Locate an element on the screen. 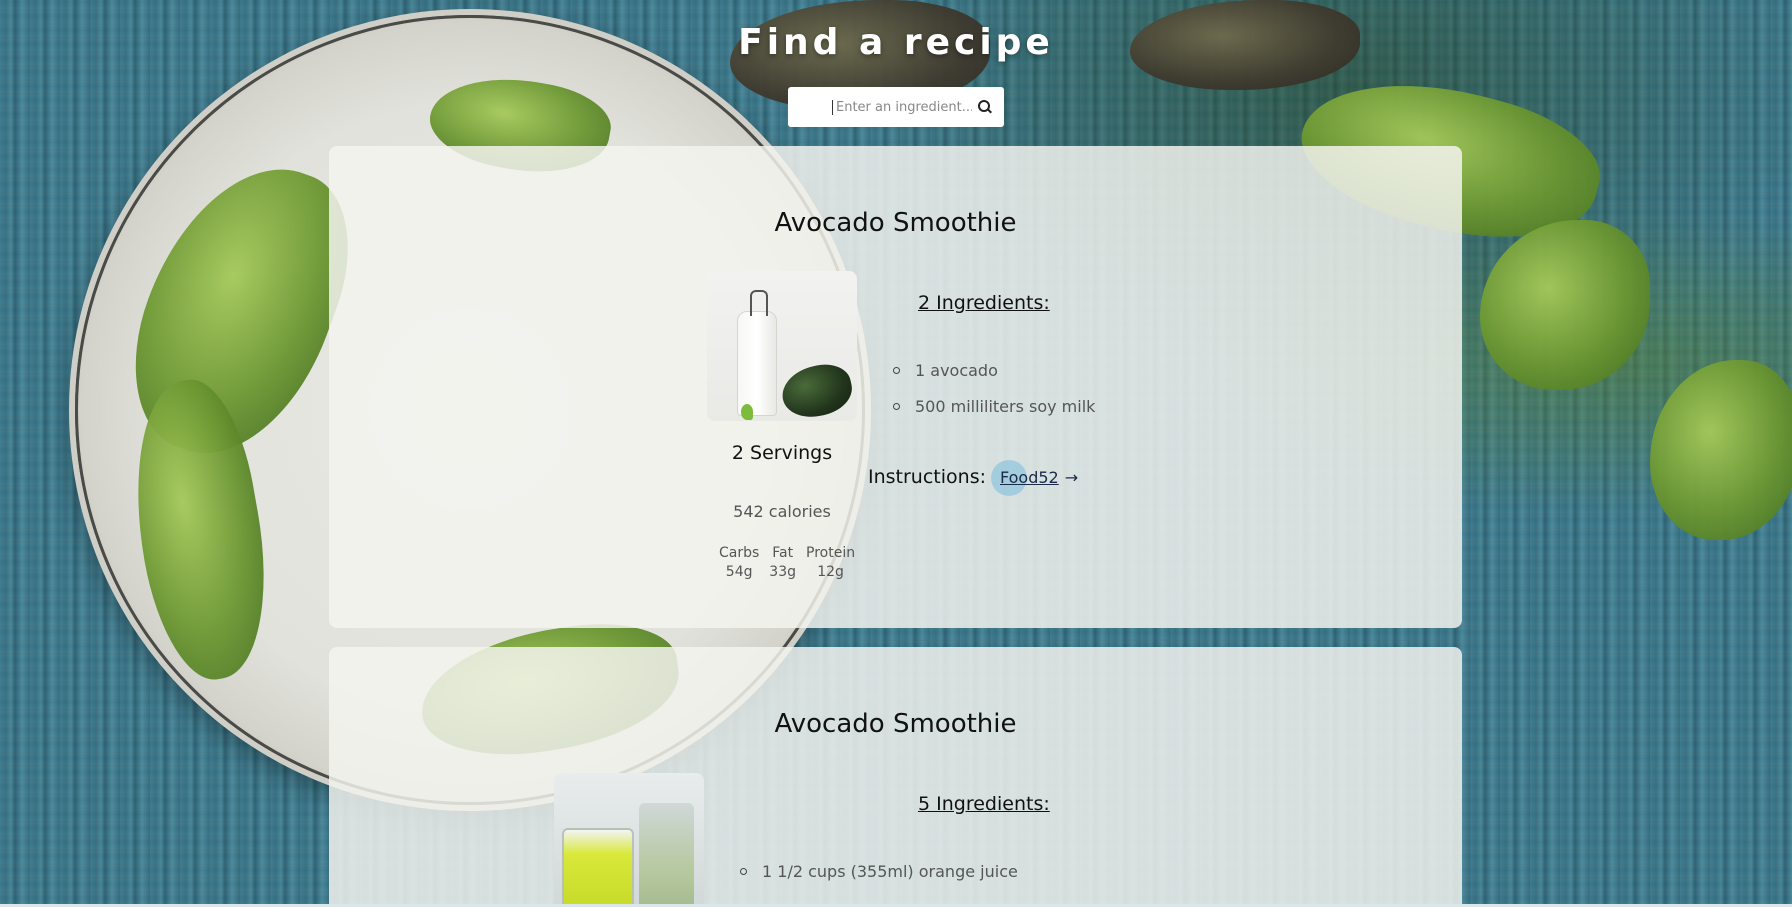 This screenshot has height=907, width=1792. ingredients-heading: 5 Ingredients: is located at coordinates (984, 804).